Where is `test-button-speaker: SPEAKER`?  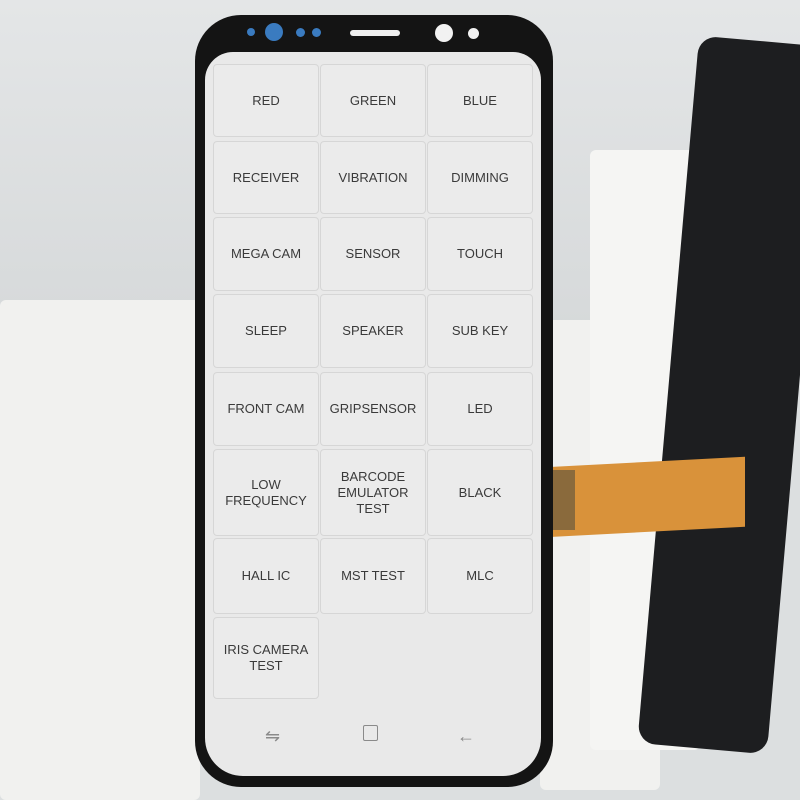
test-button-speaker: SPEAKER is located at coordinates (373, 331).